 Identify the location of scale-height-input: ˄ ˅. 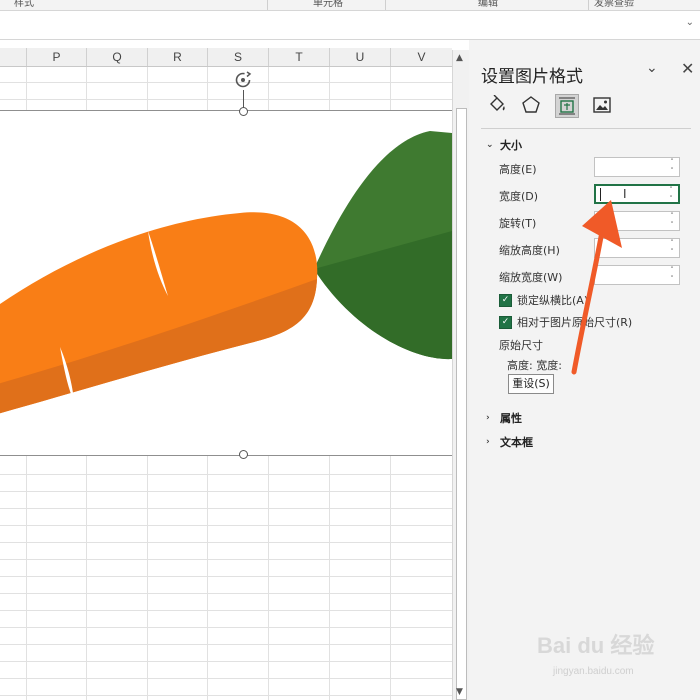
(637, 248).